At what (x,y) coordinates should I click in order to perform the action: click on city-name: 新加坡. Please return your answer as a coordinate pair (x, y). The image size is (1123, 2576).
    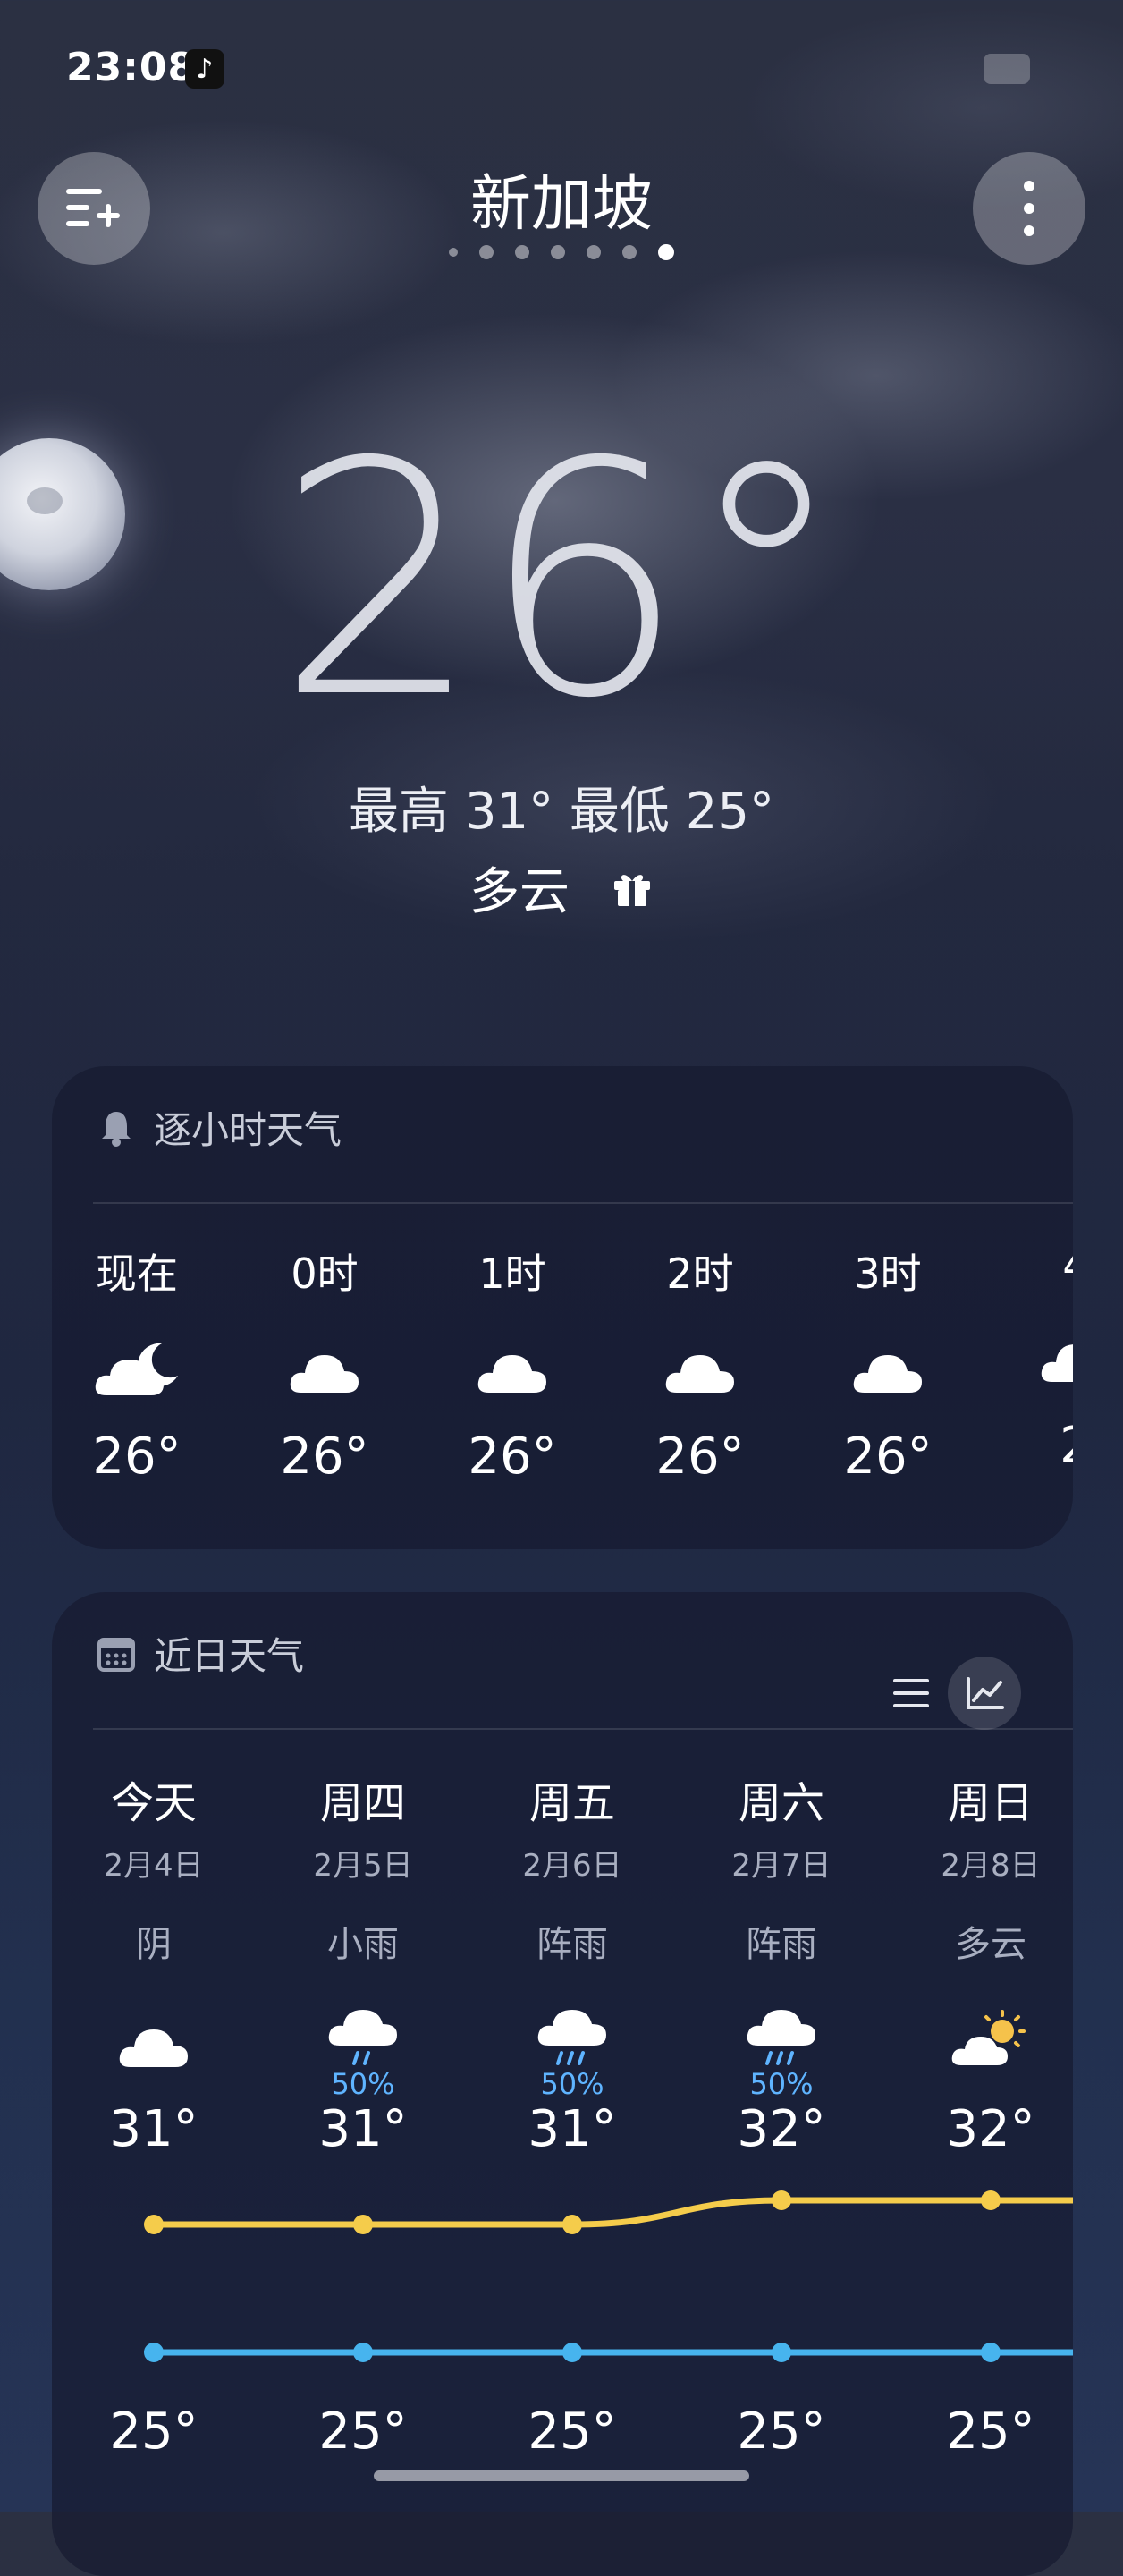
    Looking at the image, I should click on (561, 204).